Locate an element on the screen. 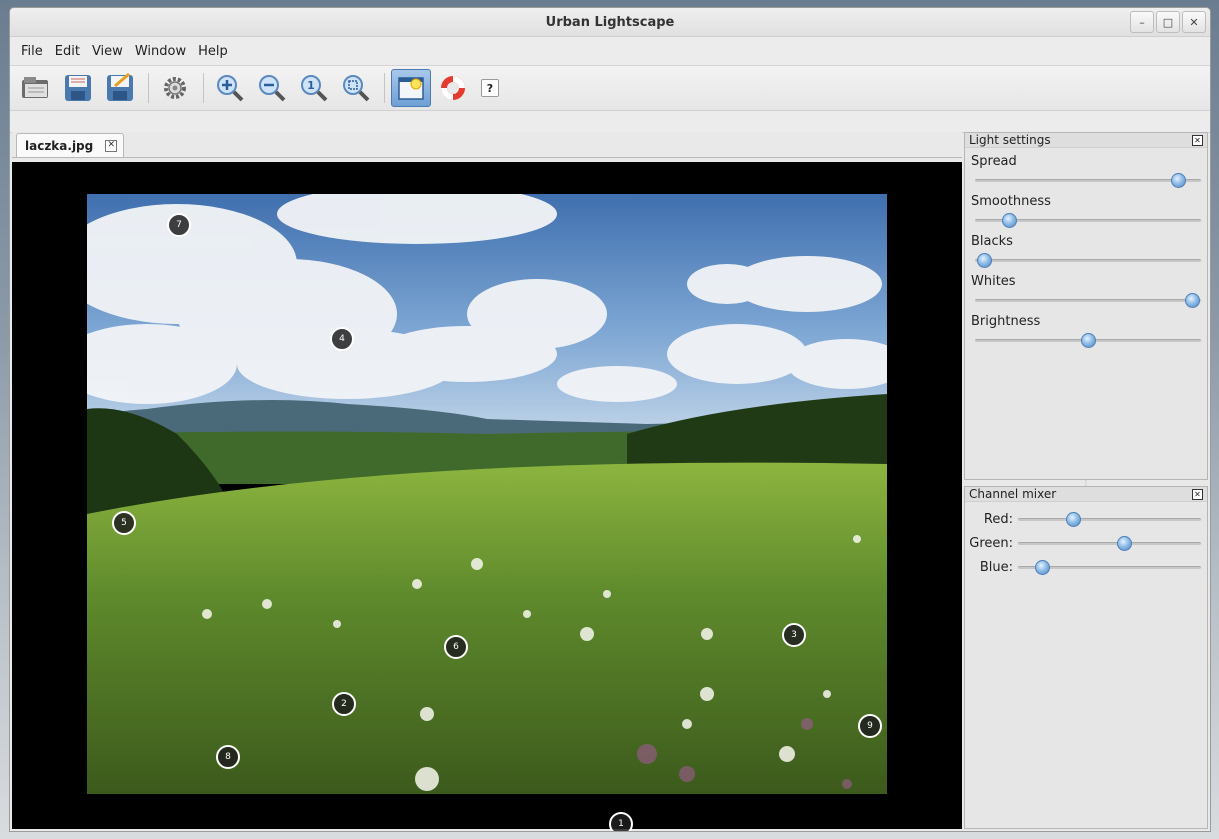 This screenshot has height=839, width=1219. spread-slider-row: Spread is located at coordinates (1086, 168).